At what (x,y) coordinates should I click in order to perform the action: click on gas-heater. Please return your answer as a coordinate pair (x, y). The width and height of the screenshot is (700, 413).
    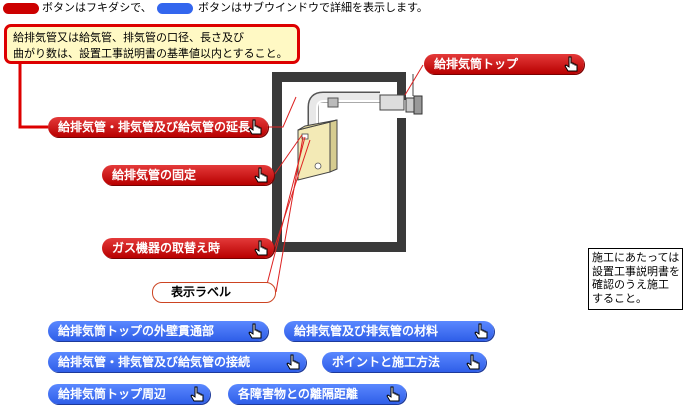
    Looking at the image, I should click on (317, 150).